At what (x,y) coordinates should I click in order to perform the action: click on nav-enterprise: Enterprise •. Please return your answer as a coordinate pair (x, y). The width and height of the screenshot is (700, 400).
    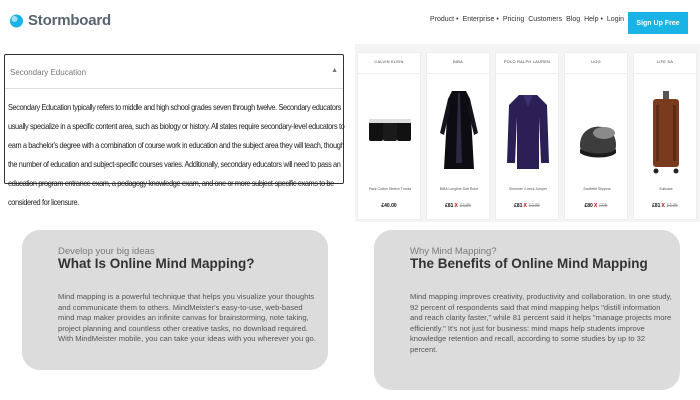
    Looking at the image, I should click on (481, 19).